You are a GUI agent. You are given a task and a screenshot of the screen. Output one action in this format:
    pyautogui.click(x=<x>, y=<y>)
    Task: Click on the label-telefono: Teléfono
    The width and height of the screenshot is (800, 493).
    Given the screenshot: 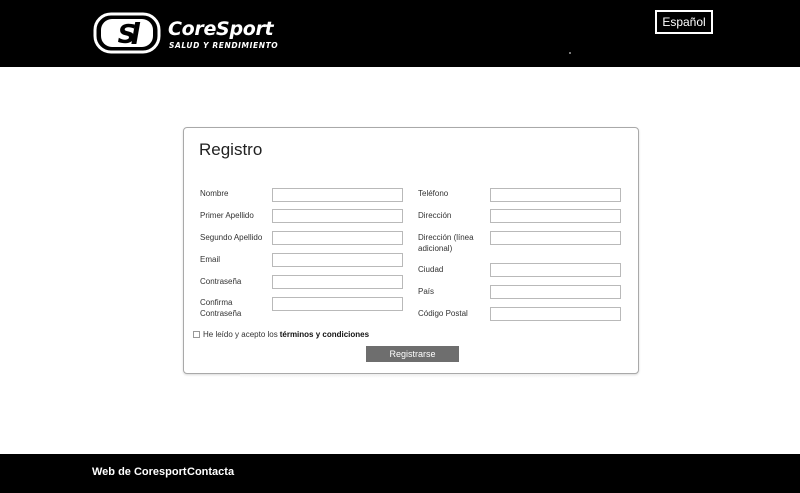 What is the action you would take?
    pyautogui.click(x=433, y=193)
    